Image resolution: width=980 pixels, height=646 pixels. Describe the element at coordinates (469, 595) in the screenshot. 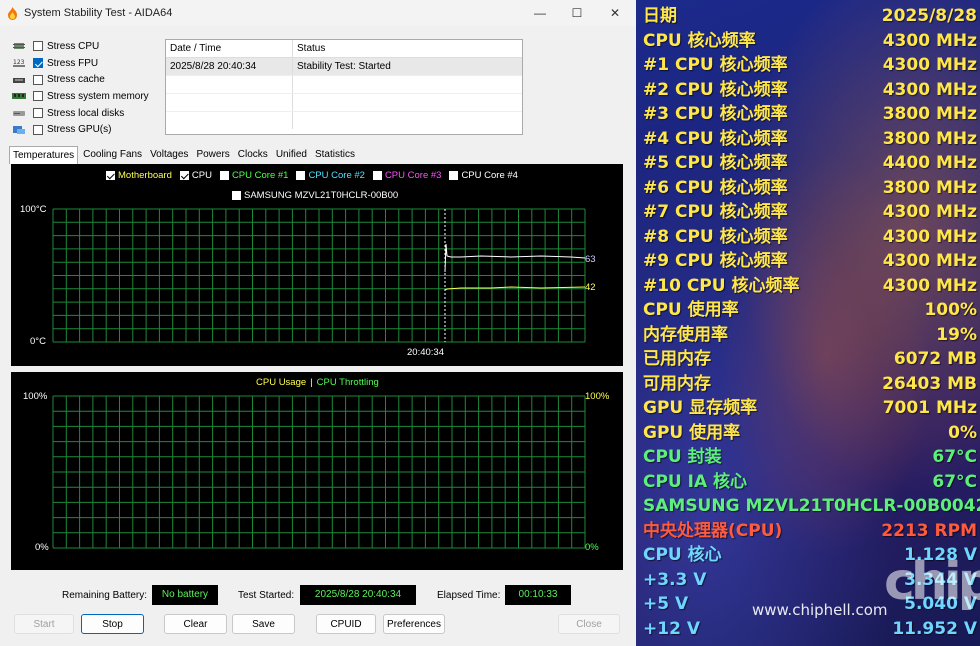

I see `elapsed-time-label: Elapsed Time:` at that location.